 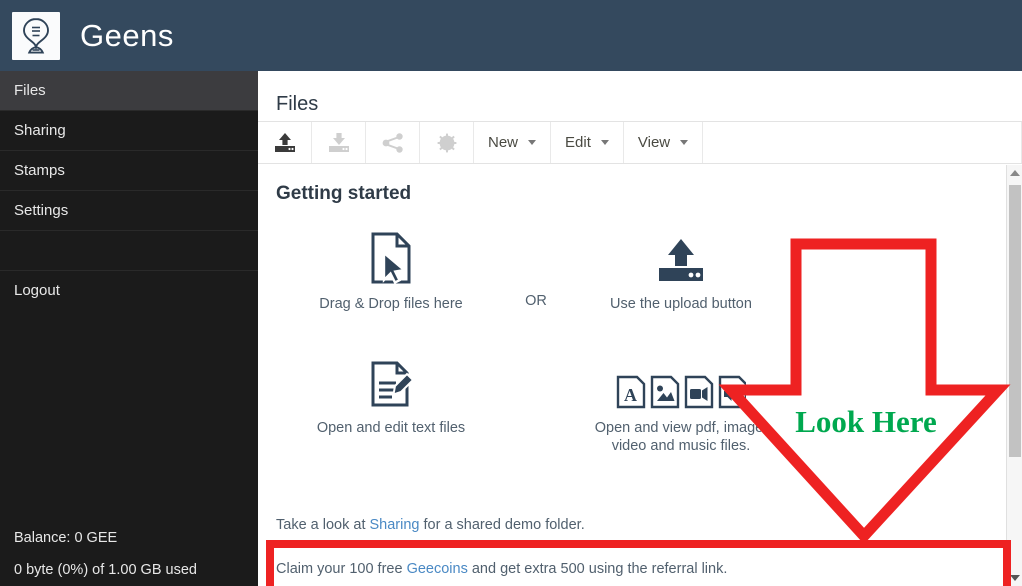 What do you see at coordinates (395, 525) in the screenshot?
I see `sharing-link: Sharing` at bounding box center [395, 525].